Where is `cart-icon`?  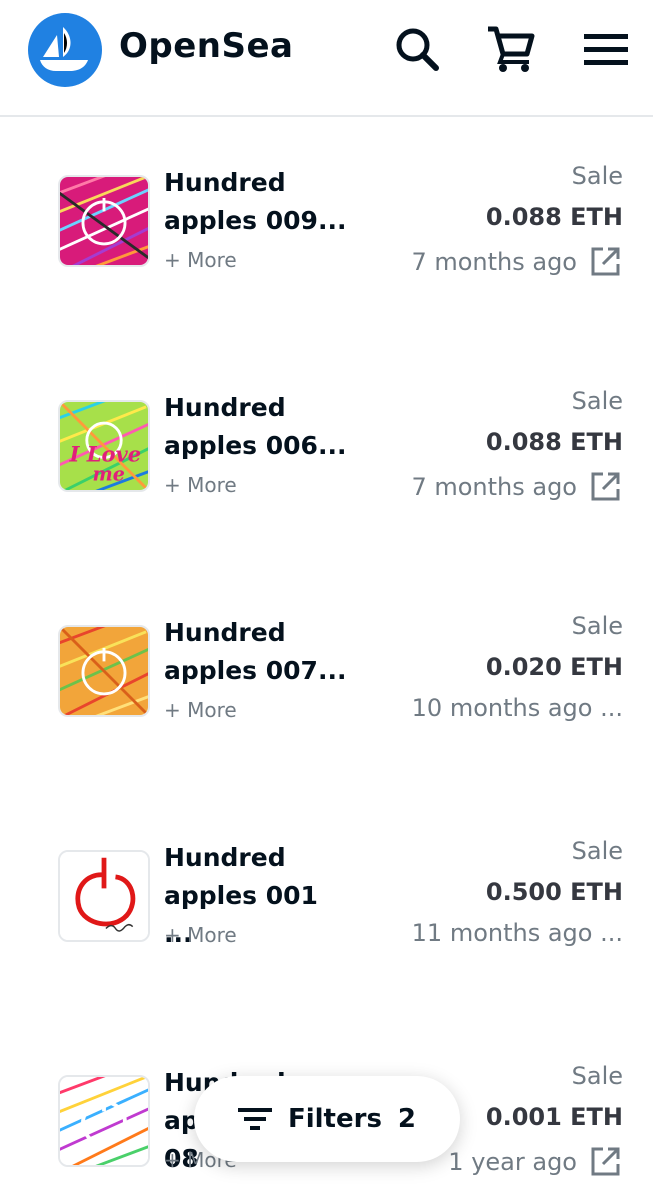
cart-icon is located at coordinates (510, 49).